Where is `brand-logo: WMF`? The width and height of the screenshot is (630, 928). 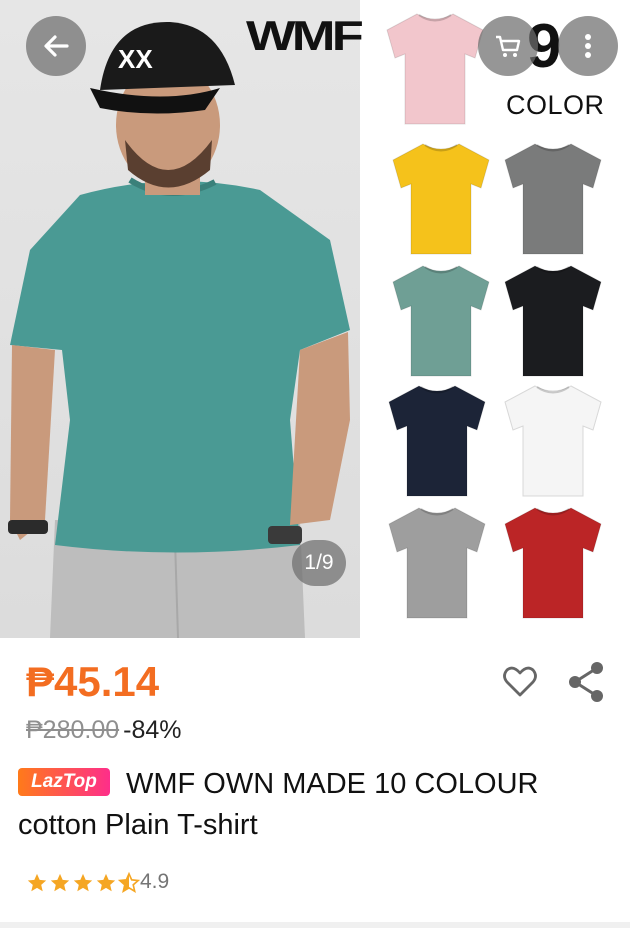
brand-logo: WMF is located at coordinates (305, 35).